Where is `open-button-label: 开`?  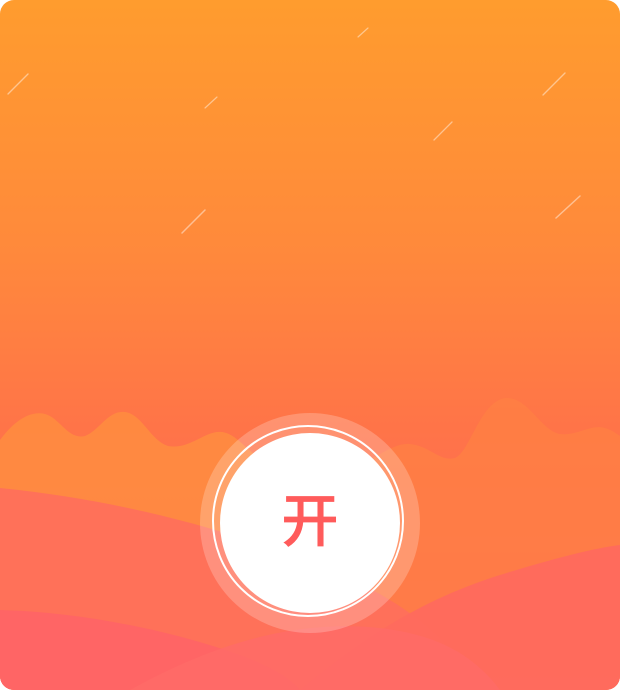
open-button-label: 开 is located at coordinates (310, 522).